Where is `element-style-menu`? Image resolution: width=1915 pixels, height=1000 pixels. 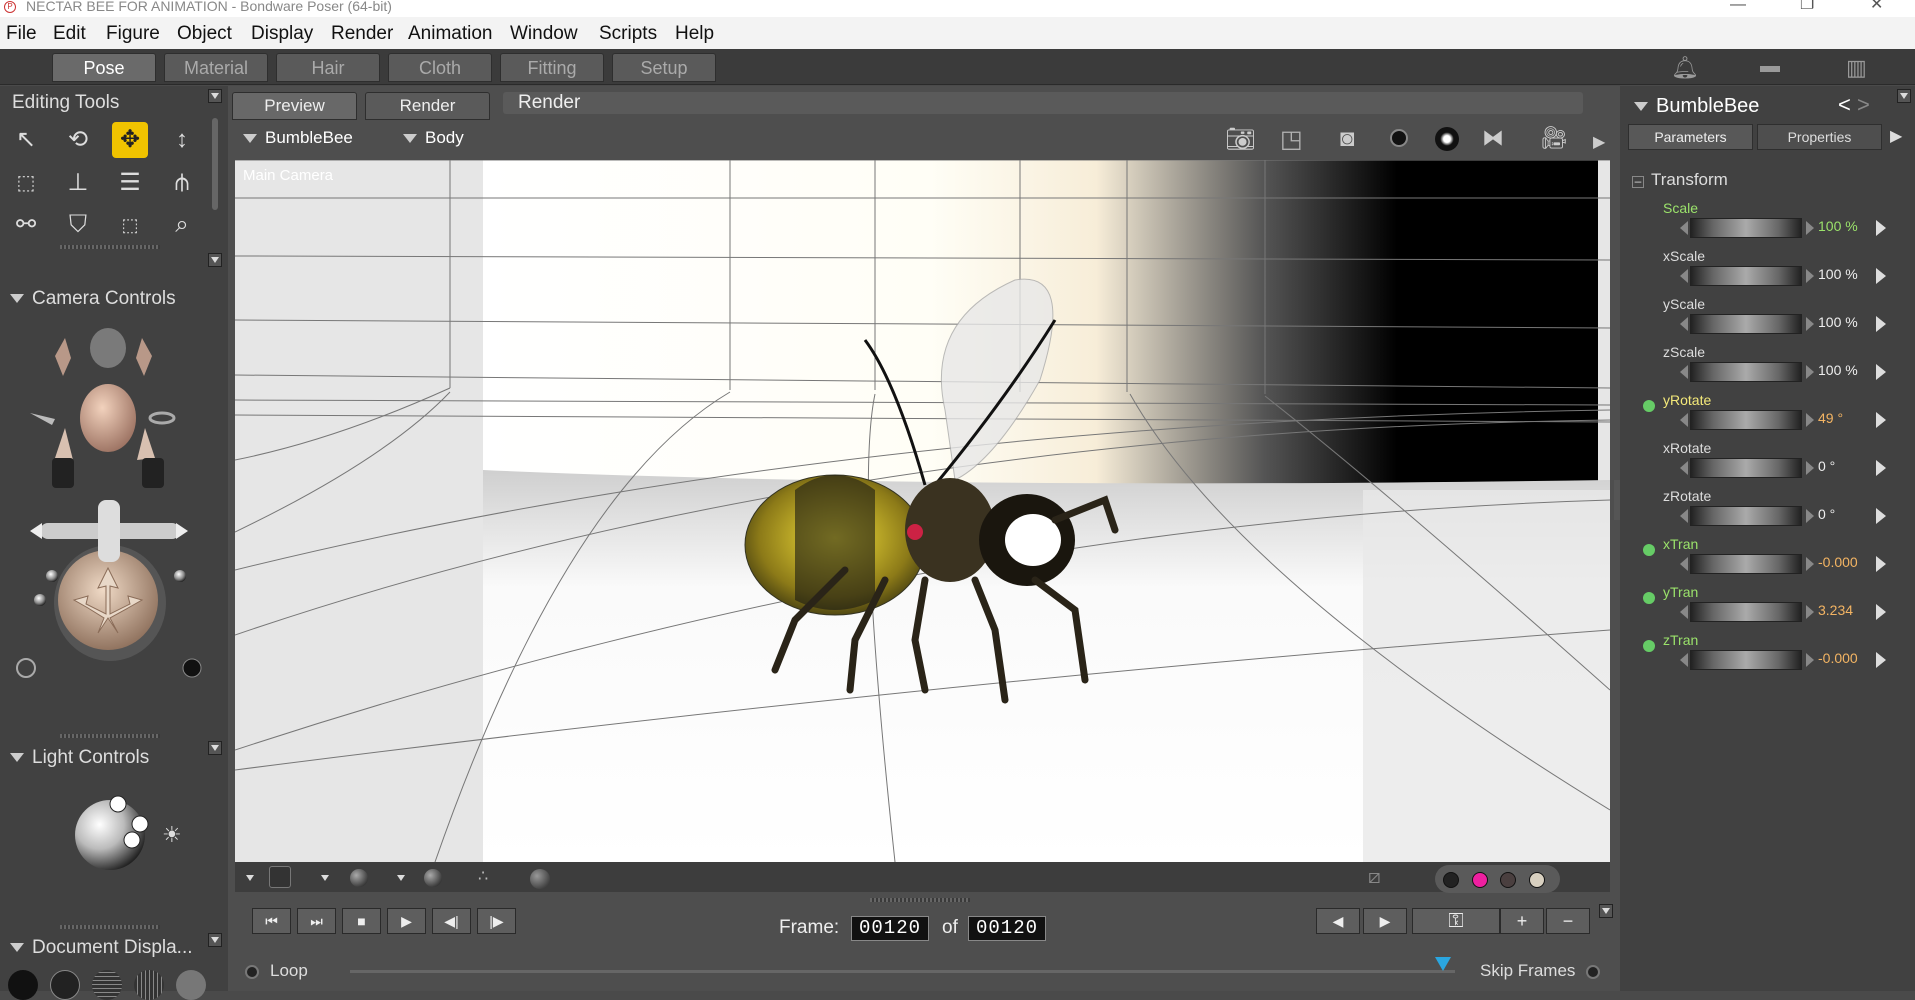
element-style-menu is located at coordinates (326, 879).